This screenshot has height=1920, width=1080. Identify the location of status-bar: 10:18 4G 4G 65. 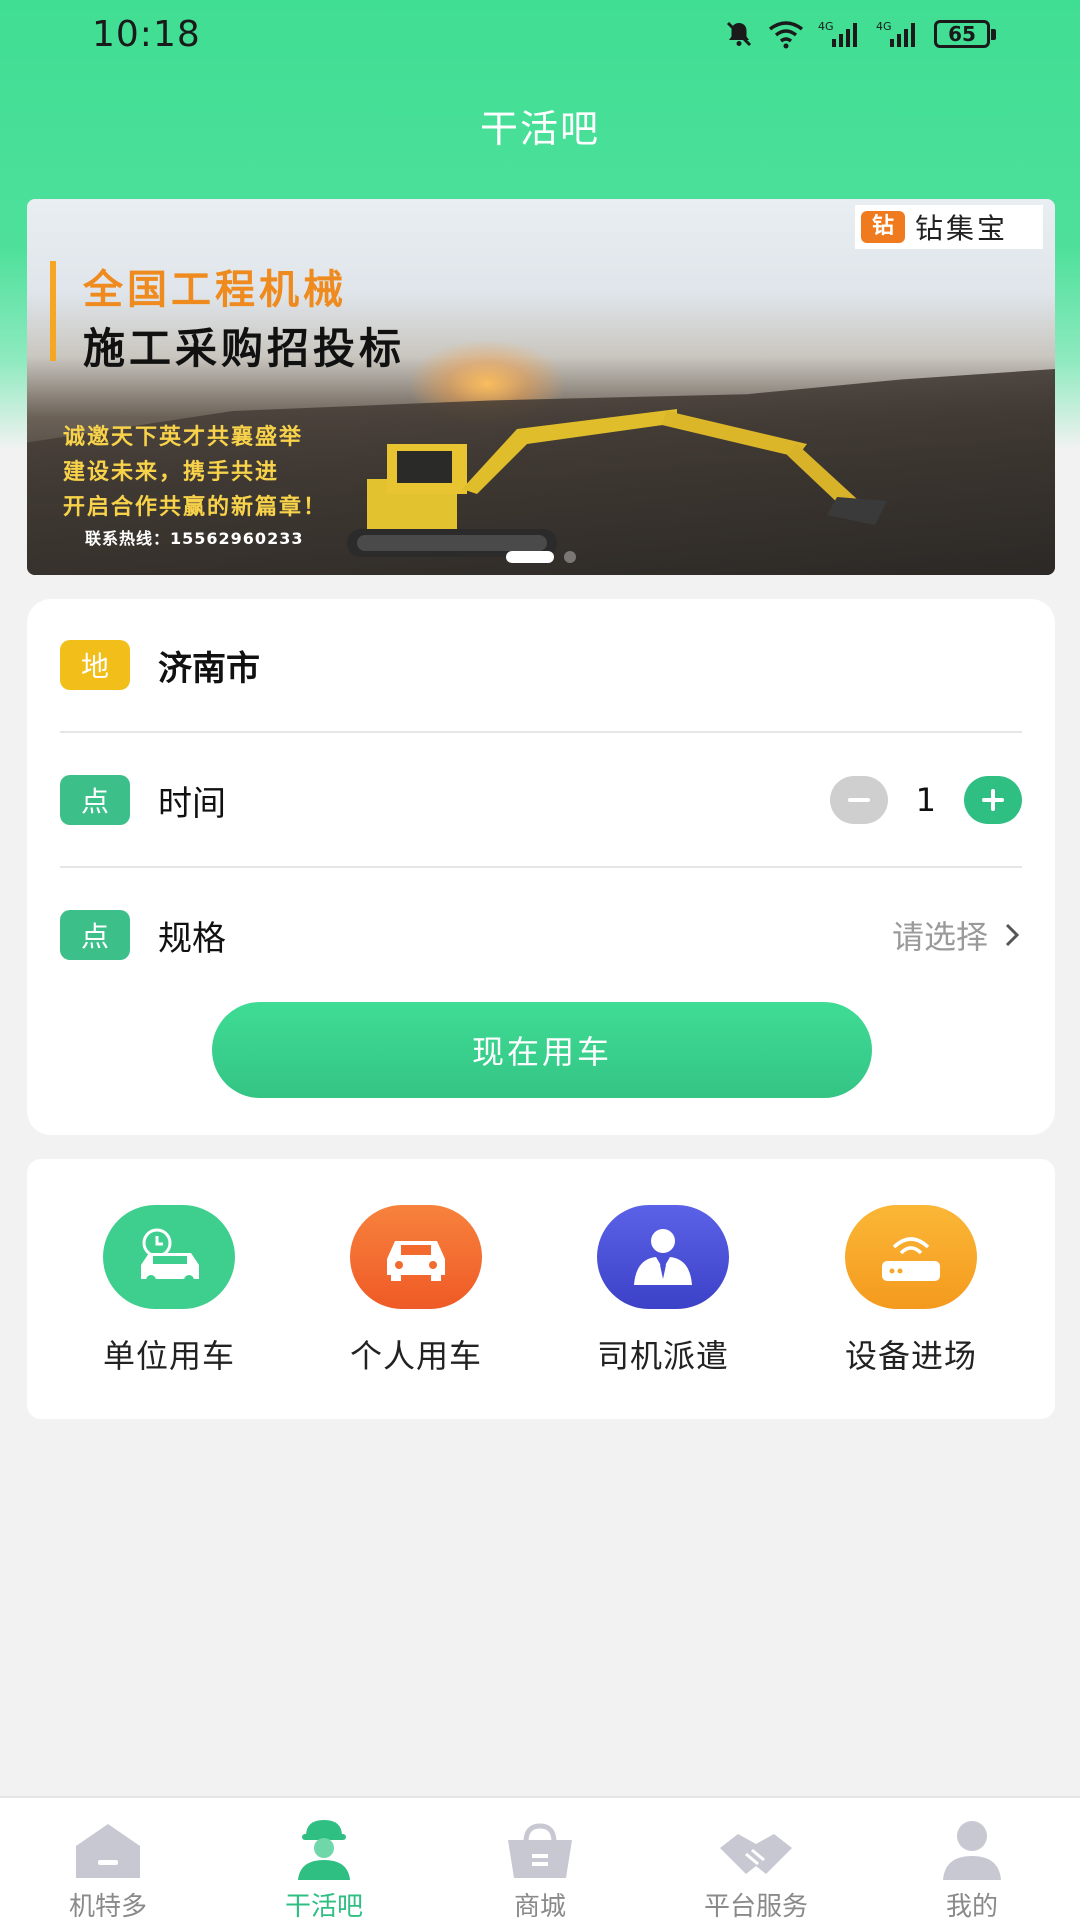
(540, 36).